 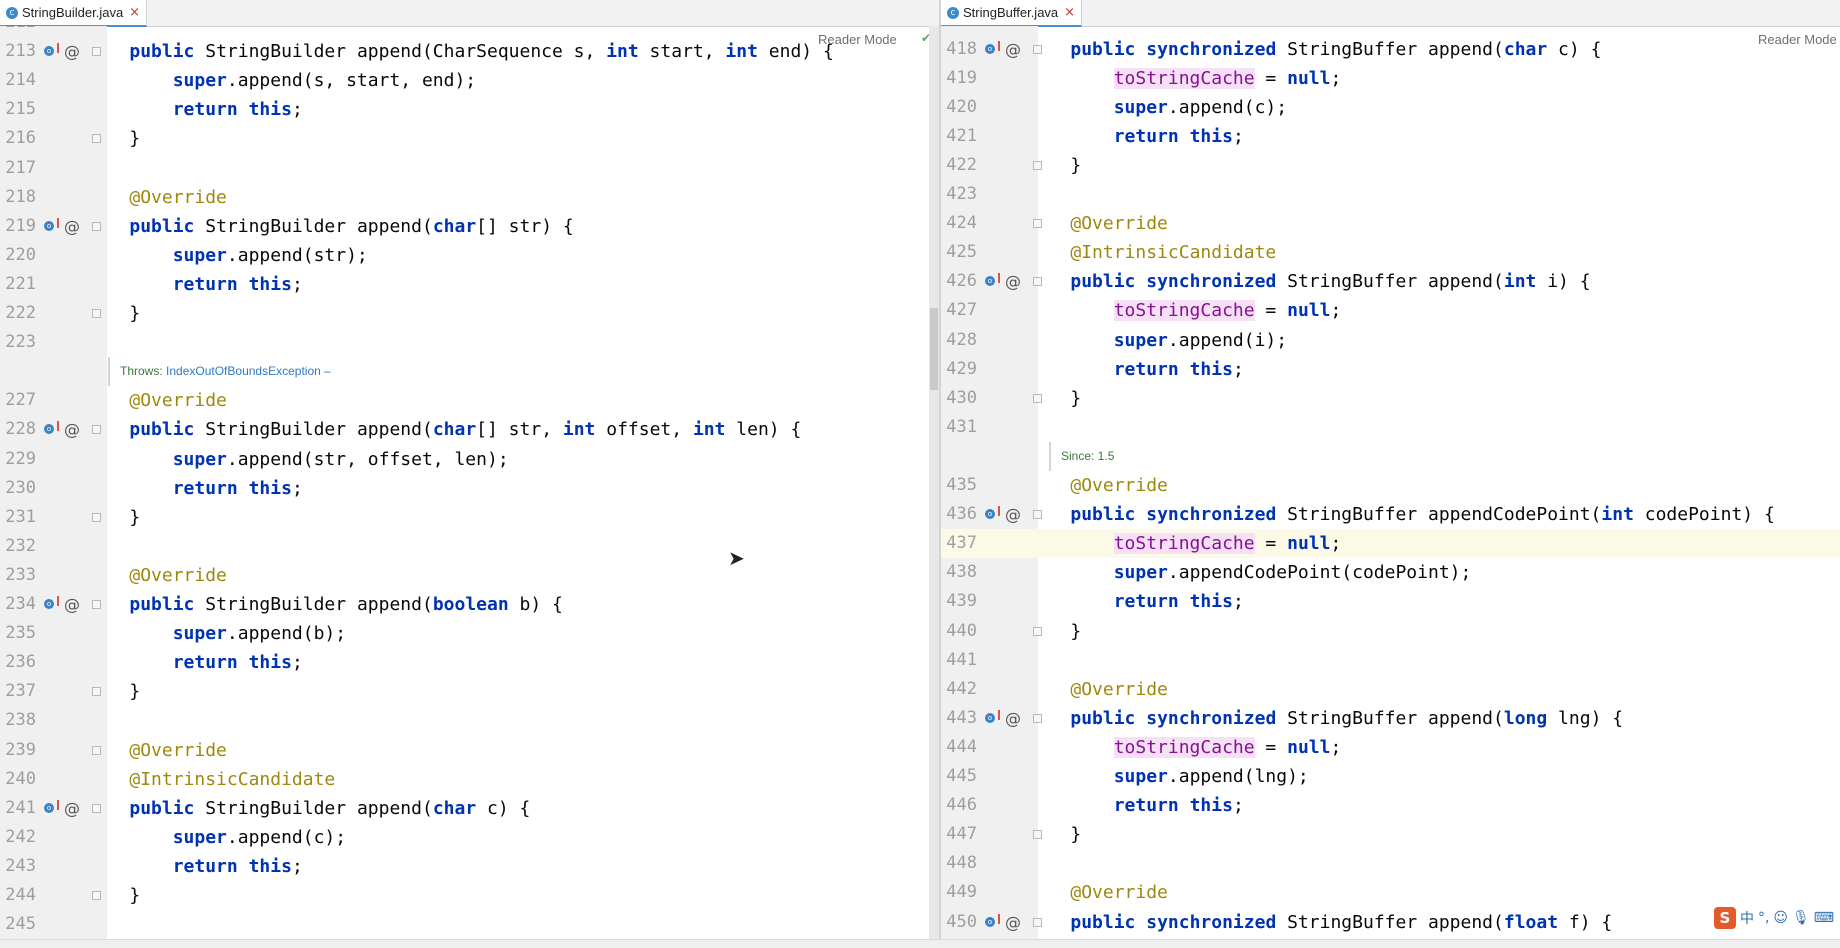 What do you see at coordinates (469, 779) in the screenshot?
I see `code-line: 240 @IntrinsicCandidate` at bounding box center [469, 779].